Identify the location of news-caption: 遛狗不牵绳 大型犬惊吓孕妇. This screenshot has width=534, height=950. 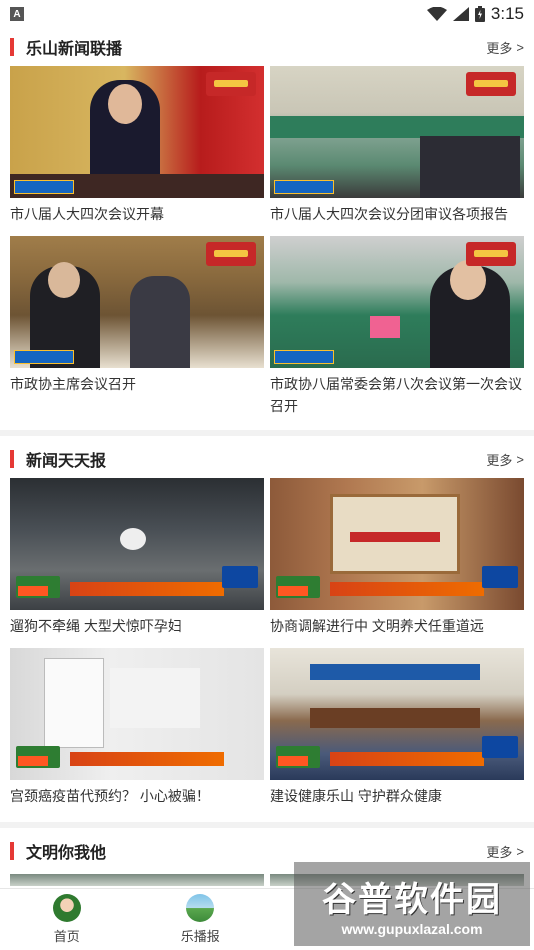
(96, 626).